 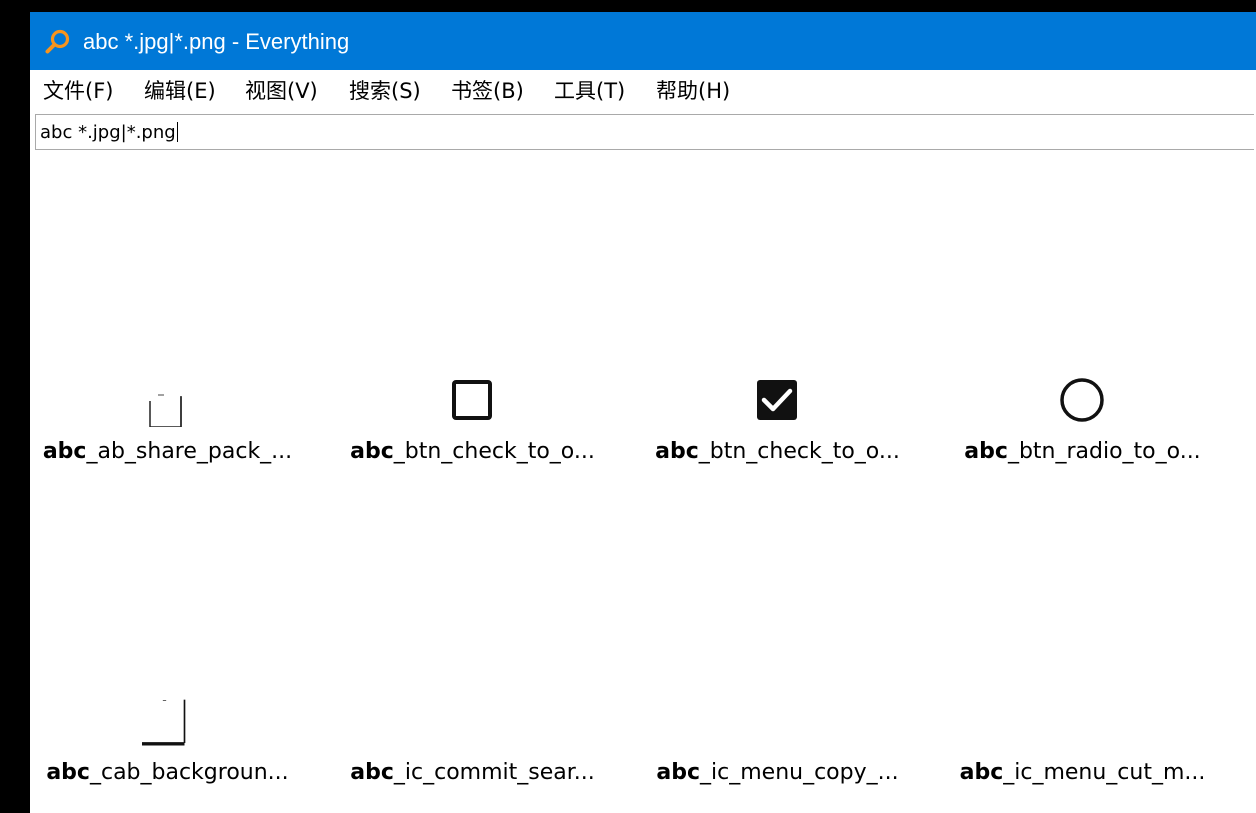 I want to click on checkbox-checked-icon, so click(x=777, y=400).